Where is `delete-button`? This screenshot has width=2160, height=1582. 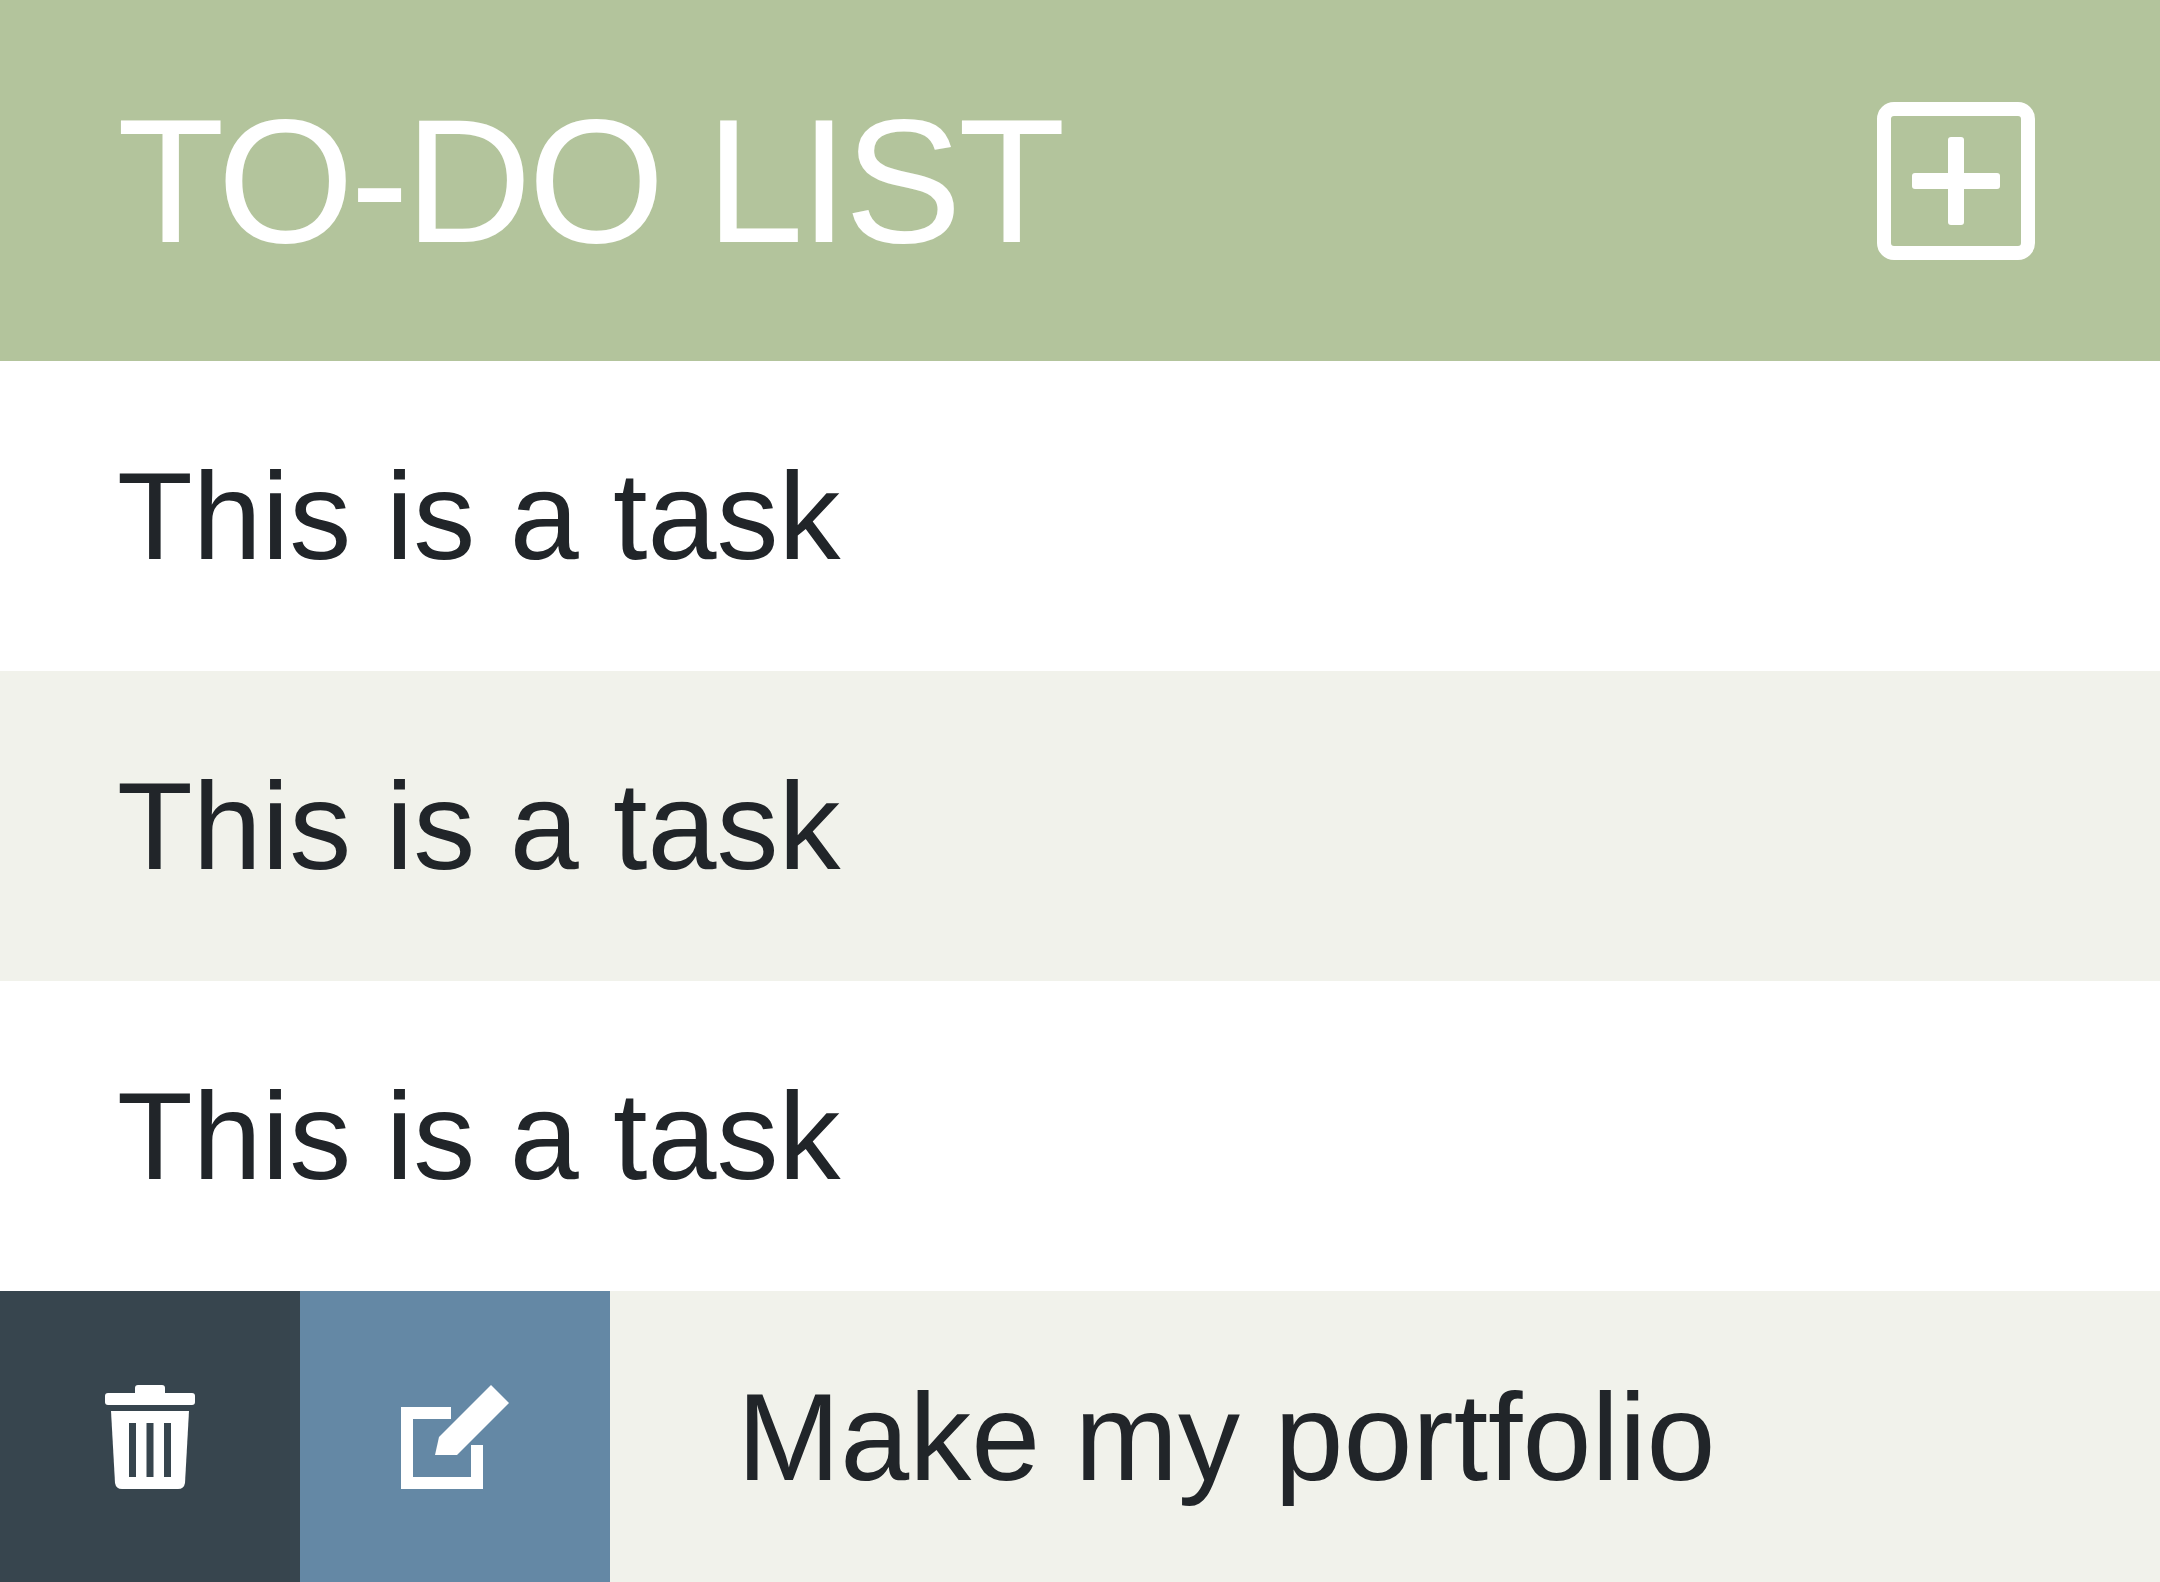 delete-button is located at coordinates (150, 1436).